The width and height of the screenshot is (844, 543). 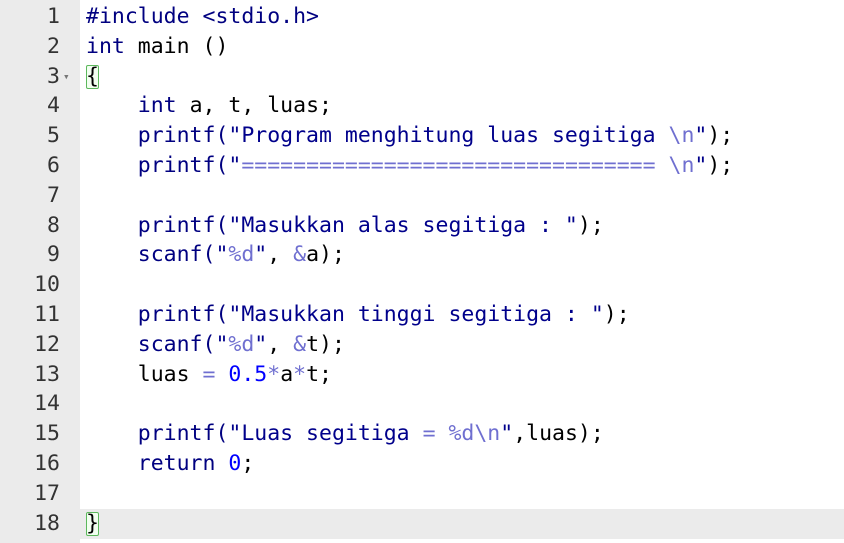 What do you see at coordinates (47, 285) in the screenshot?
I see `line-number: 10` at bounding box center [47, 285].